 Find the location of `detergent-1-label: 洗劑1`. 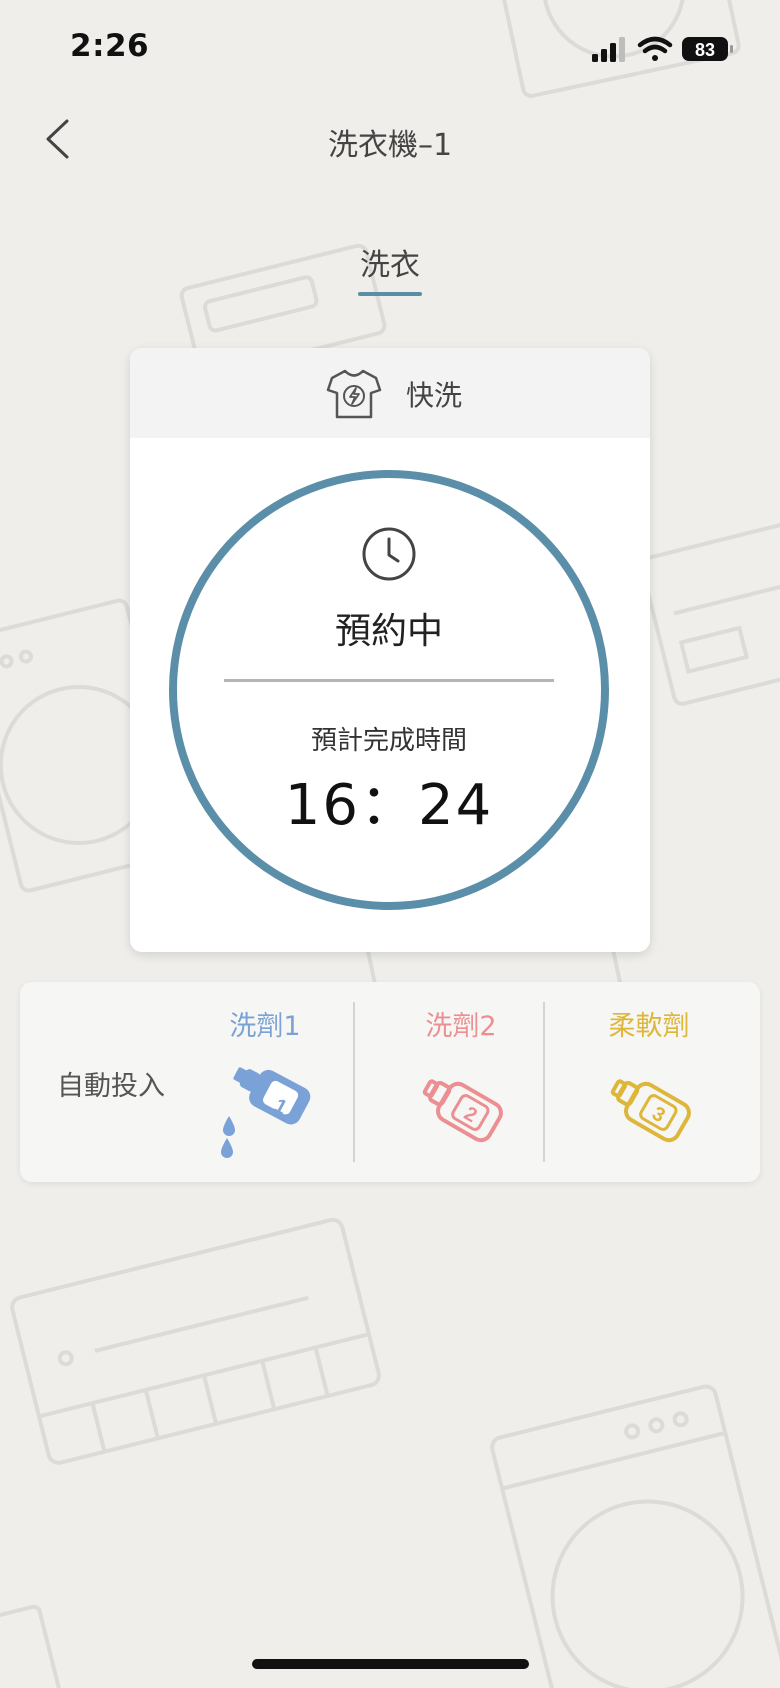

detergent-1-label: 洗劑1 is located at coordinates (265, 1026).